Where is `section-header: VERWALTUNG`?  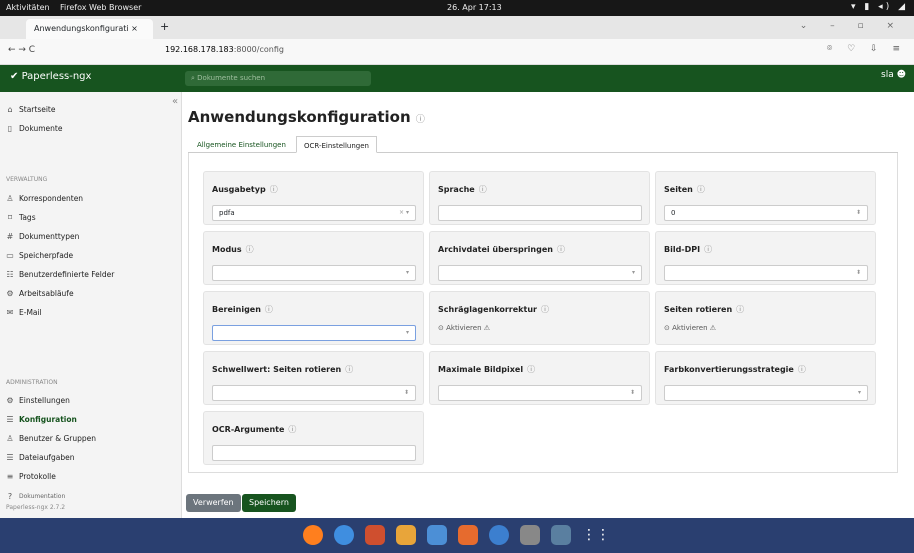 section-header: VERWALTUNG is located at coordinates (27, 179).